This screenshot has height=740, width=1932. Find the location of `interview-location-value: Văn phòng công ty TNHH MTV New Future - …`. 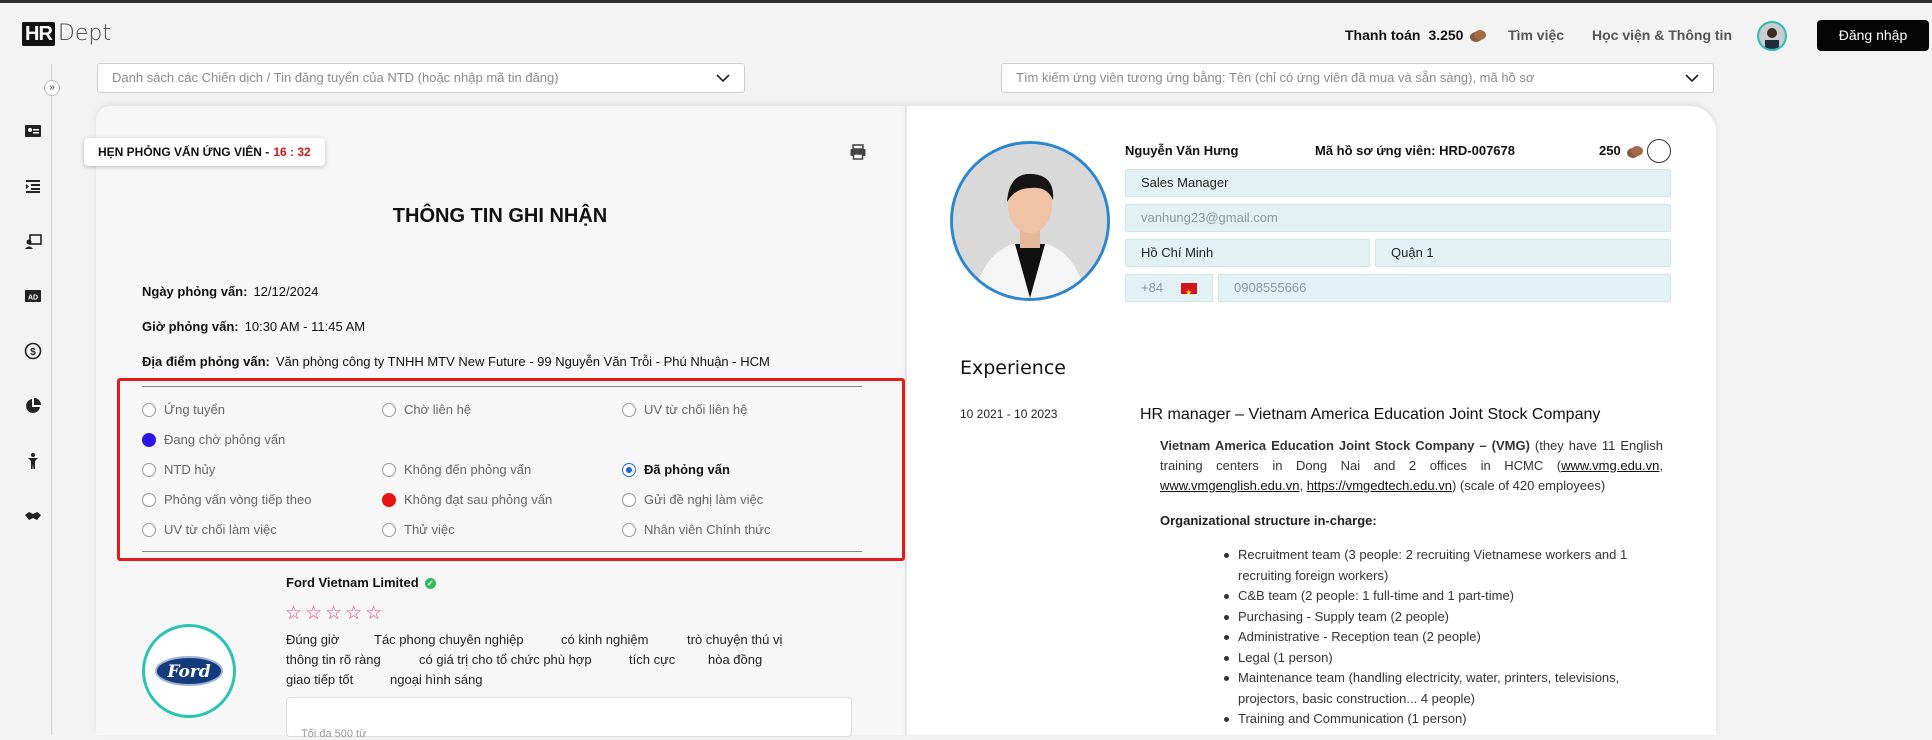

interview-location-value: Văn phòng công ty TNHH MTV New Future - … is located at coordinates (522, 361).